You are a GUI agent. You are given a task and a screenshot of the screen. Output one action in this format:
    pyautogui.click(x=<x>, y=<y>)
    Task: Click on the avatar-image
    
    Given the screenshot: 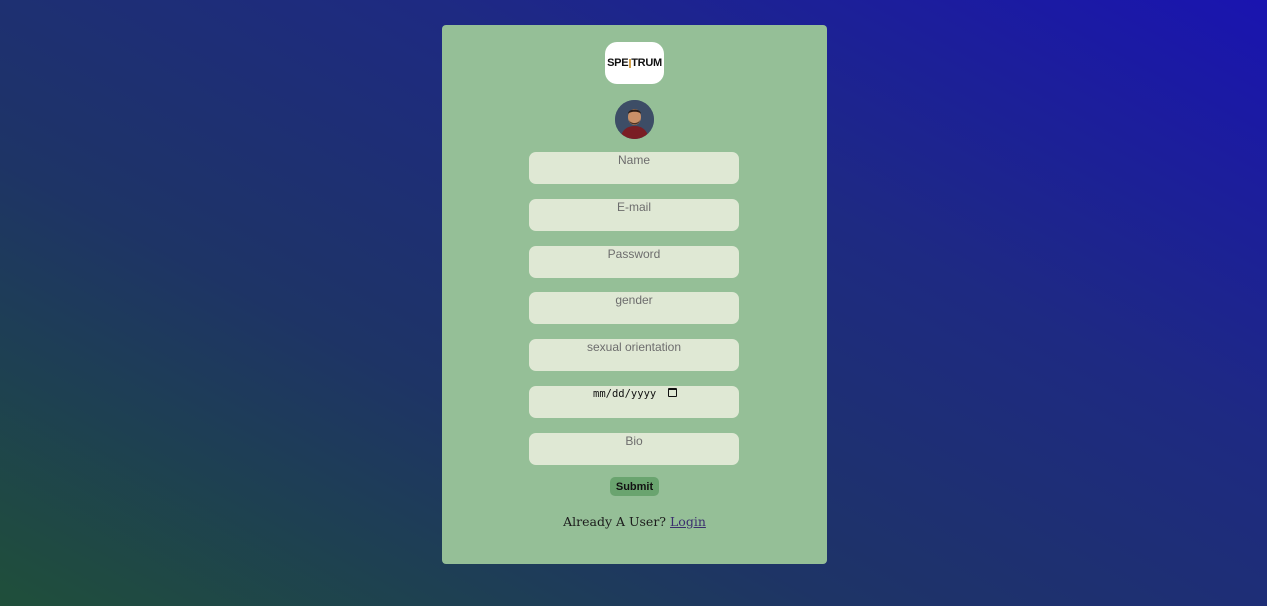 What is the action you would take?
    pyautogui.click(x=634, y=119)
    